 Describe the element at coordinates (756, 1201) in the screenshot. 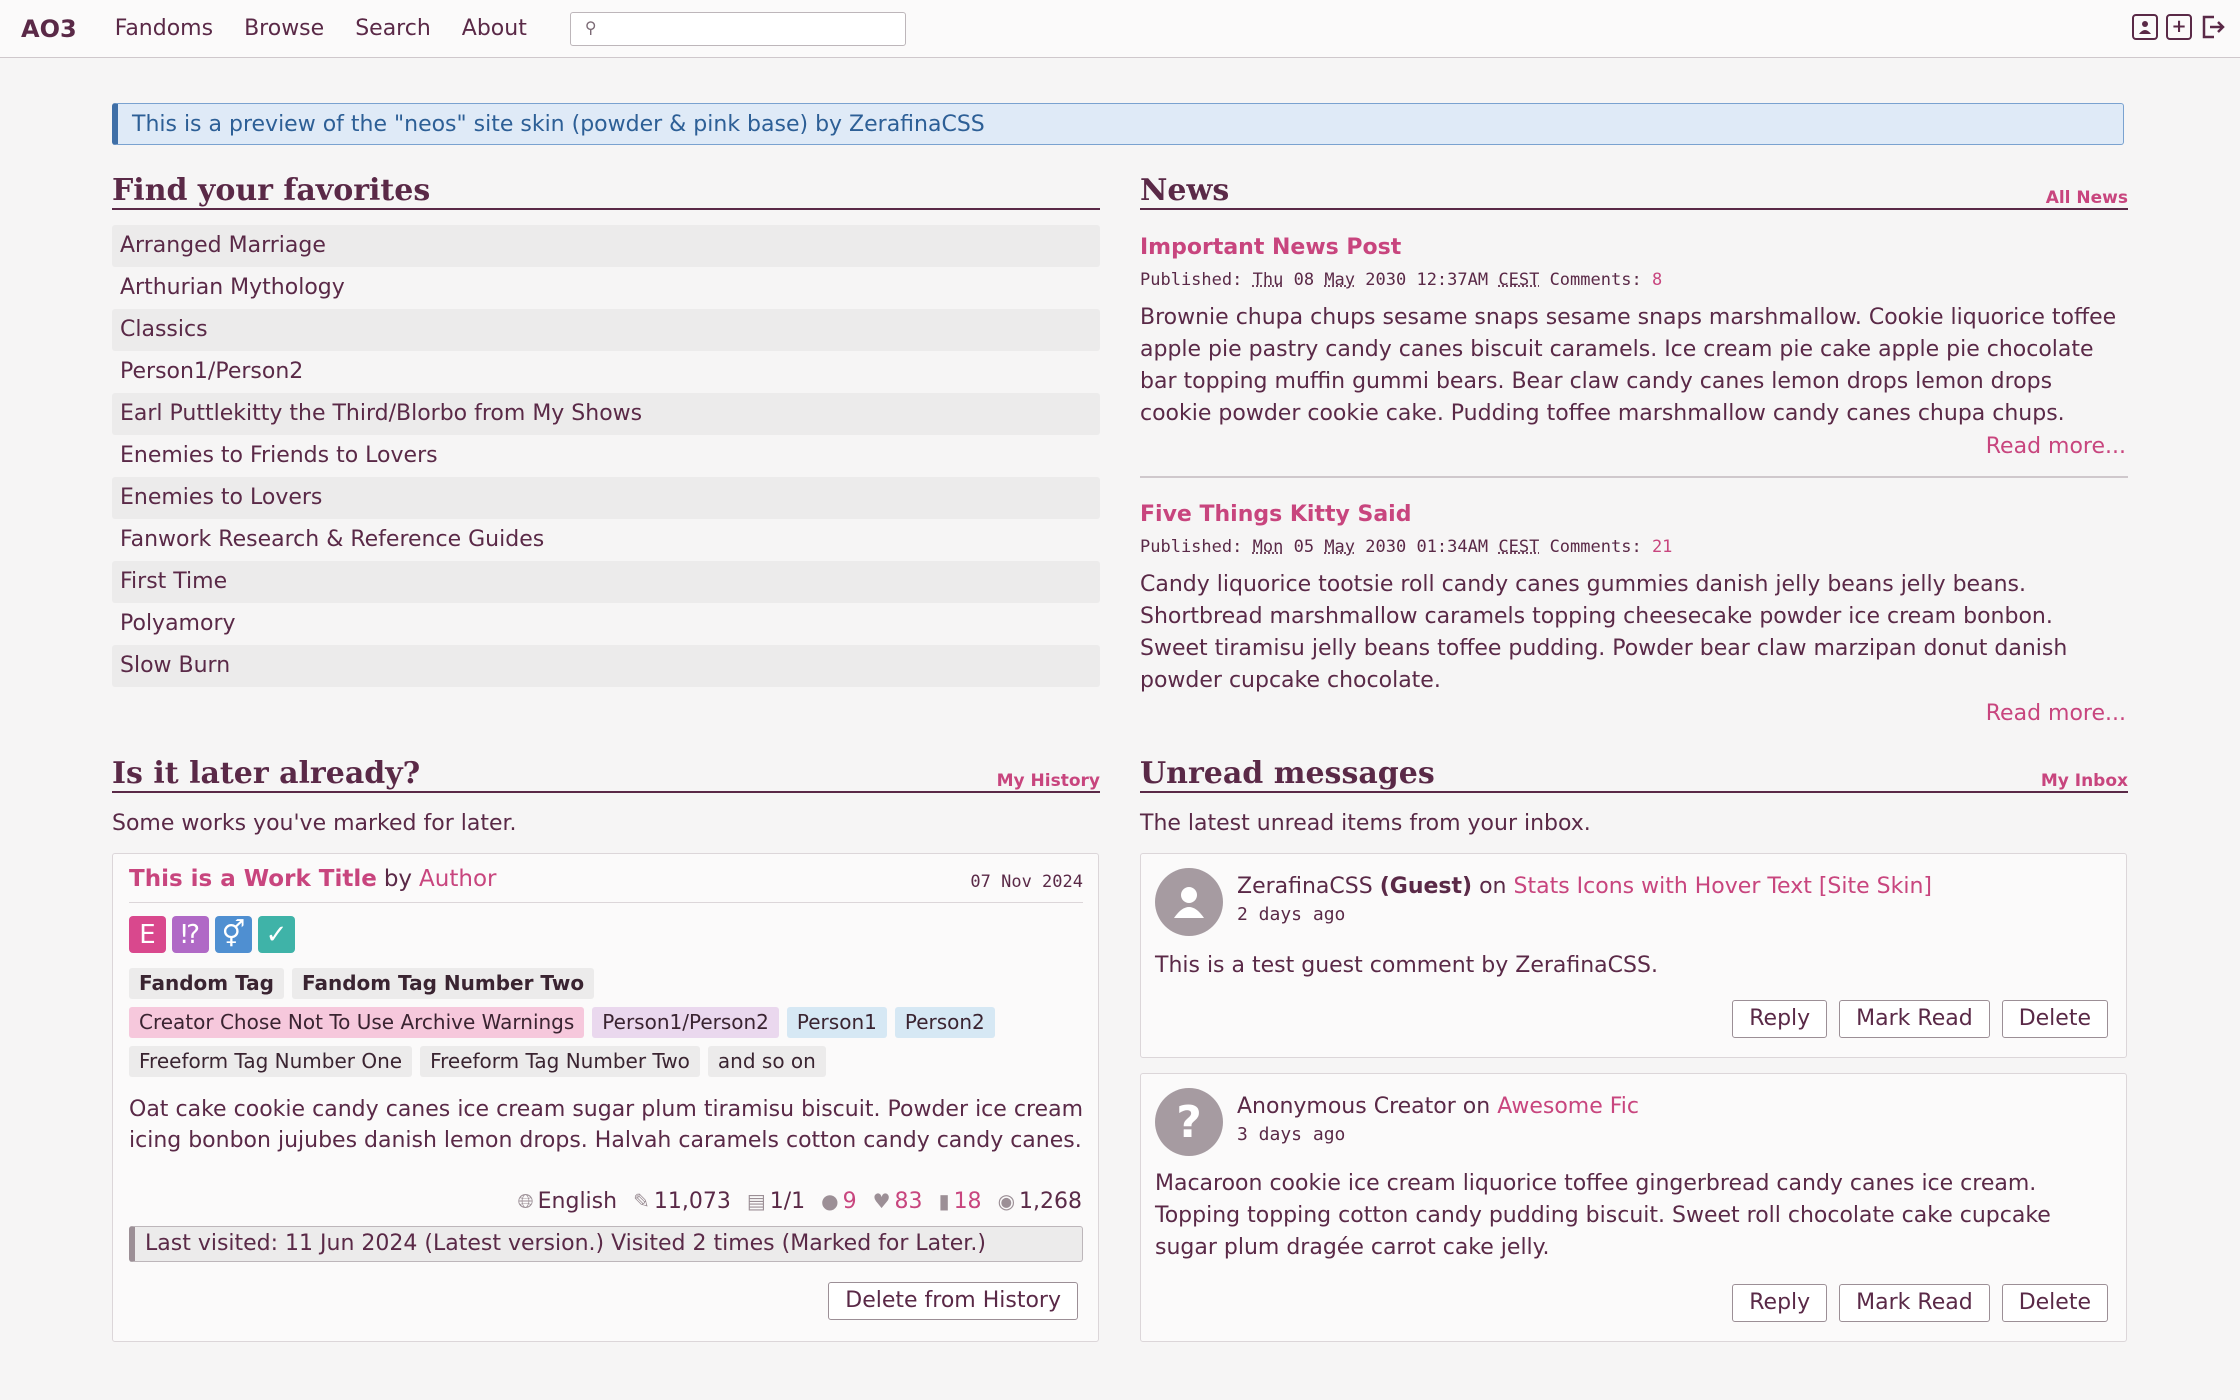

I see `document-icon: ▤` at that location.